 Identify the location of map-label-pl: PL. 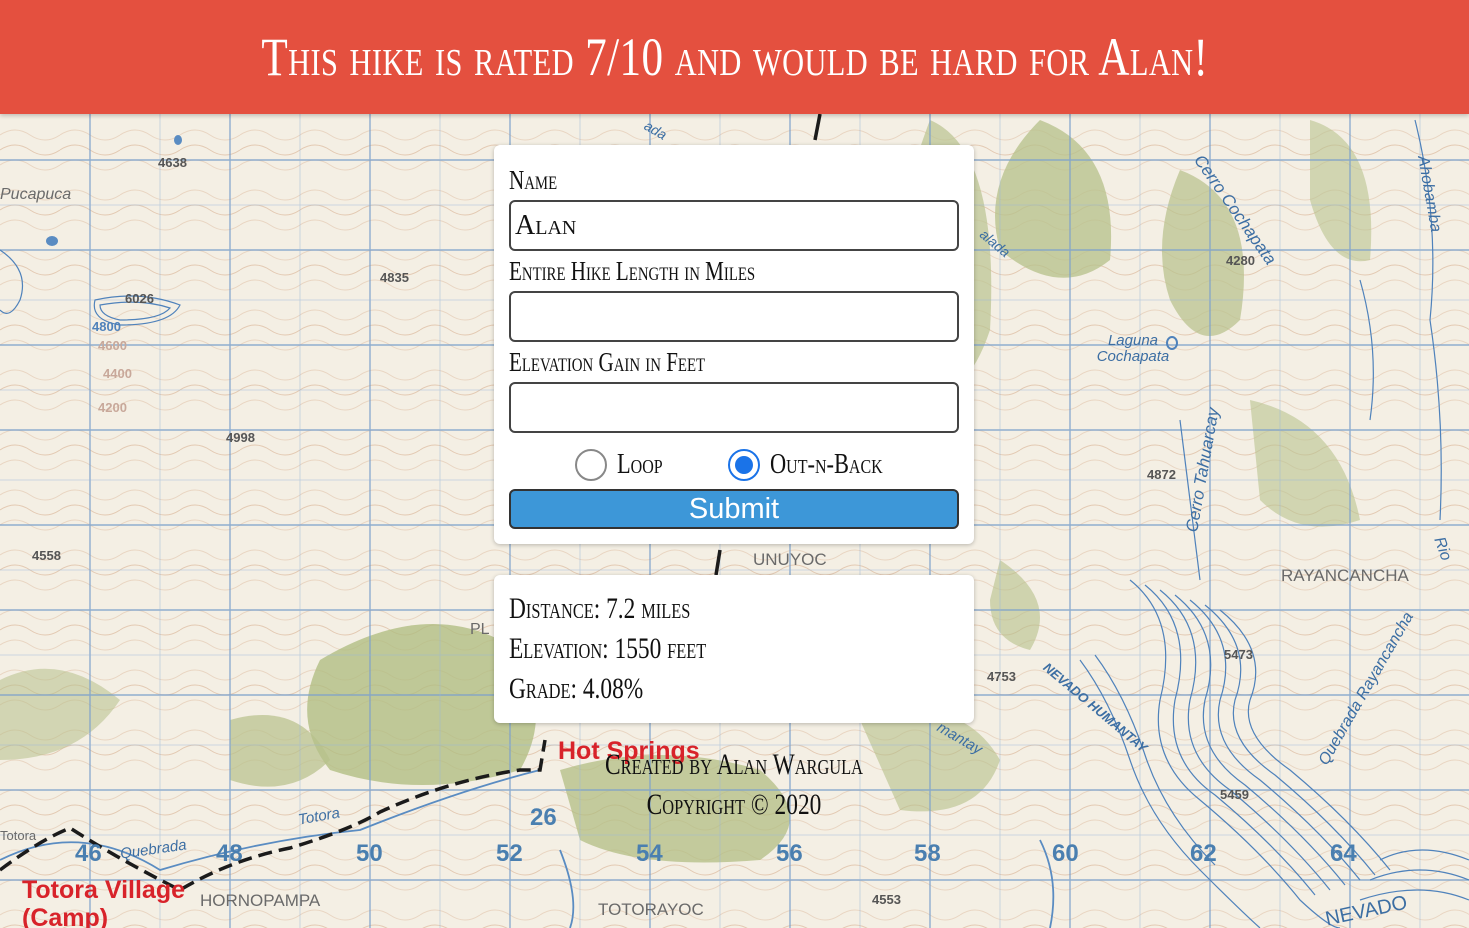
(480, 629).